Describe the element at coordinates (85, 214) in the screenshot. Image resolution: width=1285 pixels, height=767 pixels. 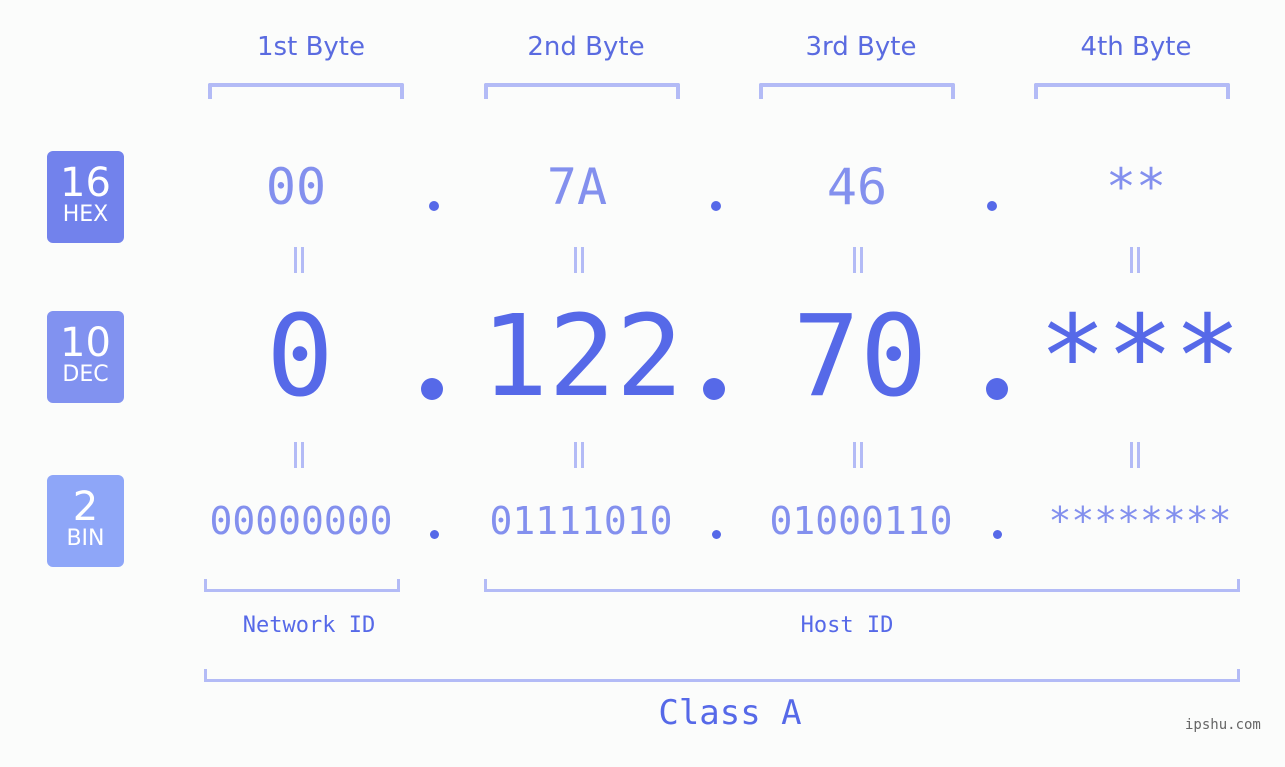
I see `hex-badge-label: HEX` at that location.